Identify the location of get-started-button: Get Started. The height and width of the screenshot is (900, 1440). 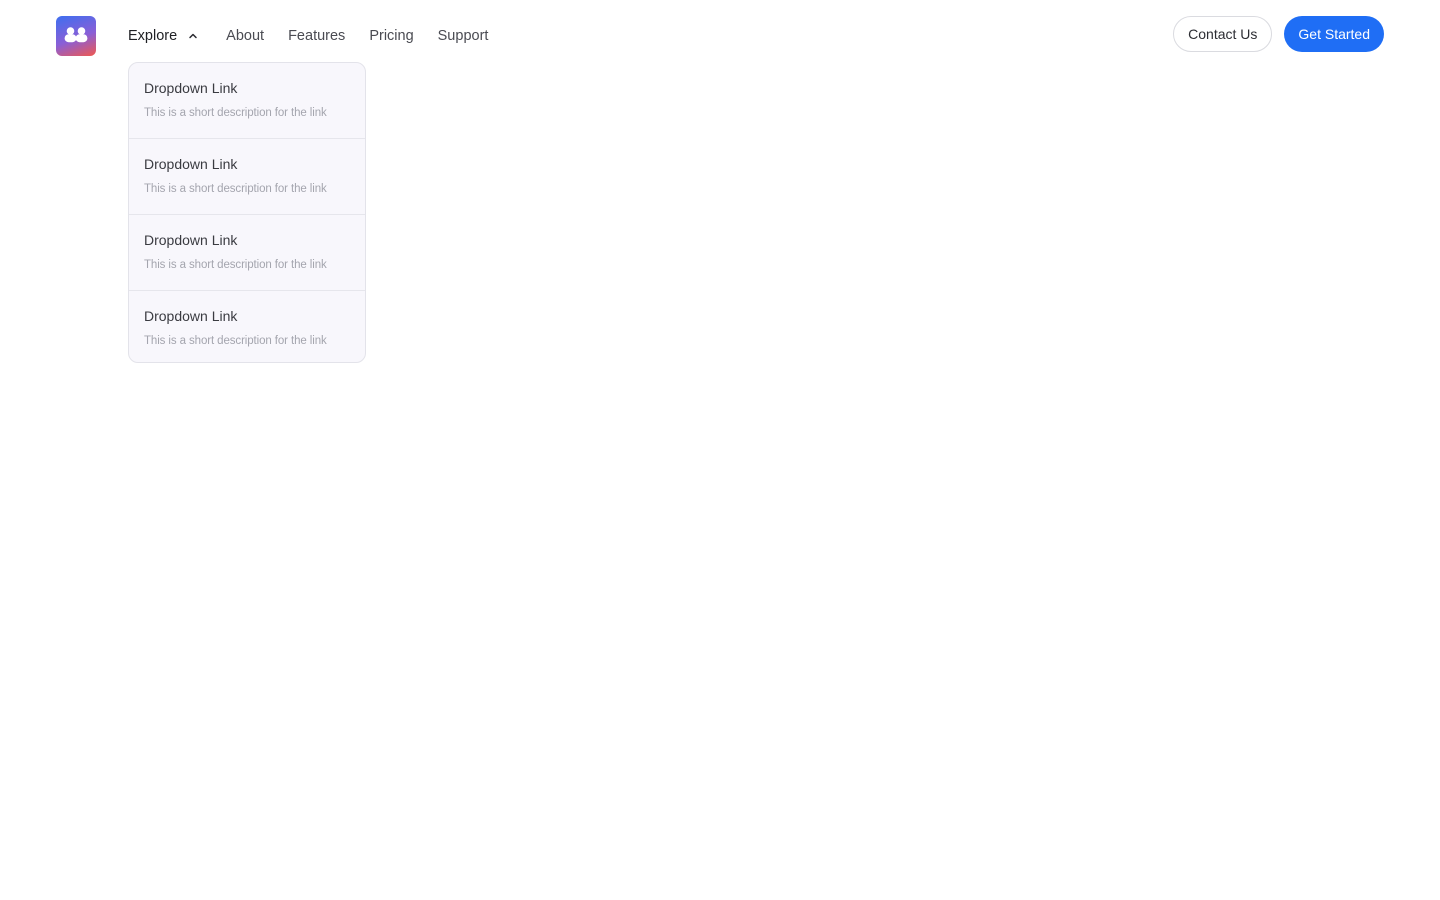
(1334, 34).